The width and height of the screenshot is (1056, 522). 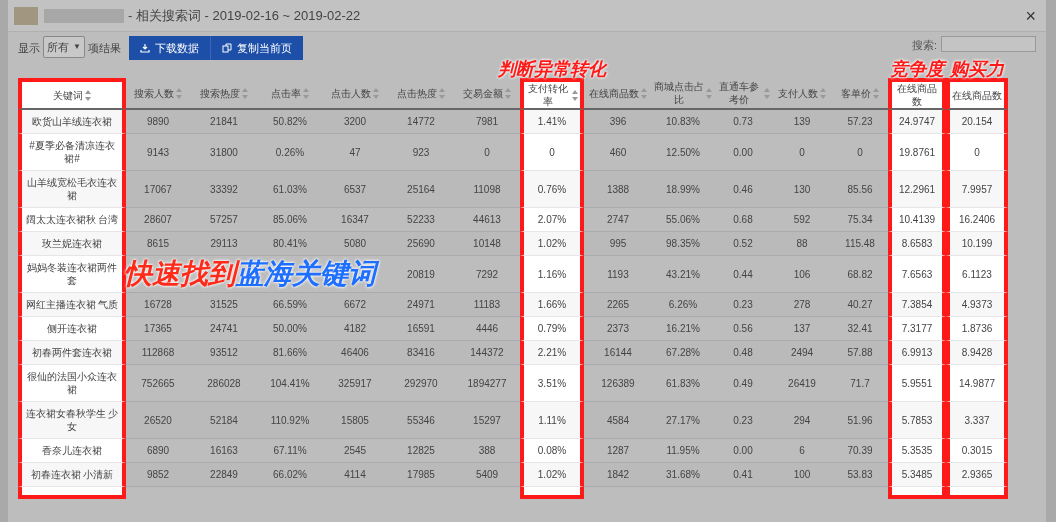 What do you see at coordinates (856, 93) in the screenshot?
I see `column-header: 客单价` at bounding box center [856, 93].